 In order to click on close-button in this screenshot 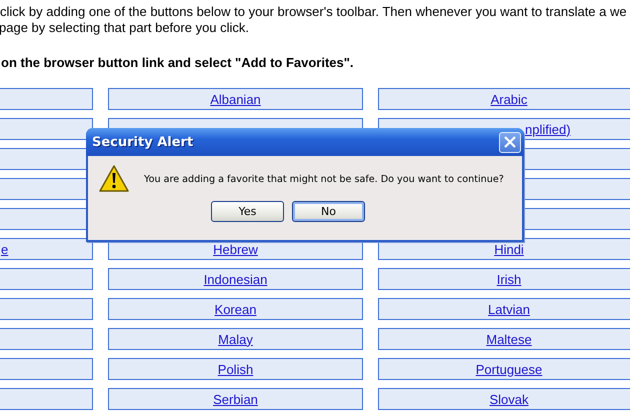, I will do `click(510, 142)`.